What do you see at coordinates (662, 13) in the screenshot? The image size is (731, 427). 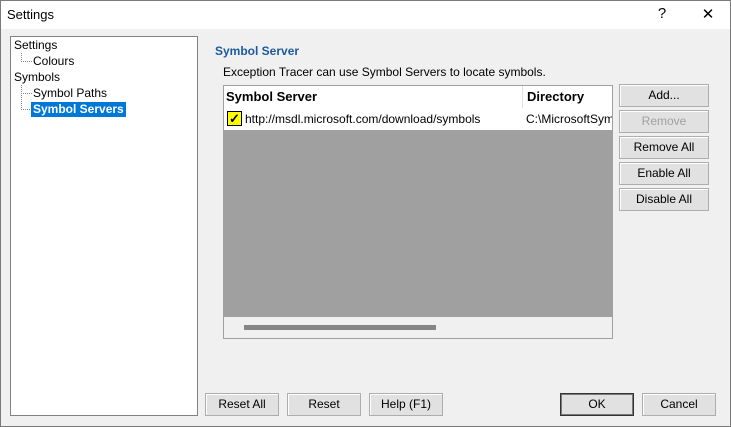 I see `help-button: ?` at bounding box center [662, 13].